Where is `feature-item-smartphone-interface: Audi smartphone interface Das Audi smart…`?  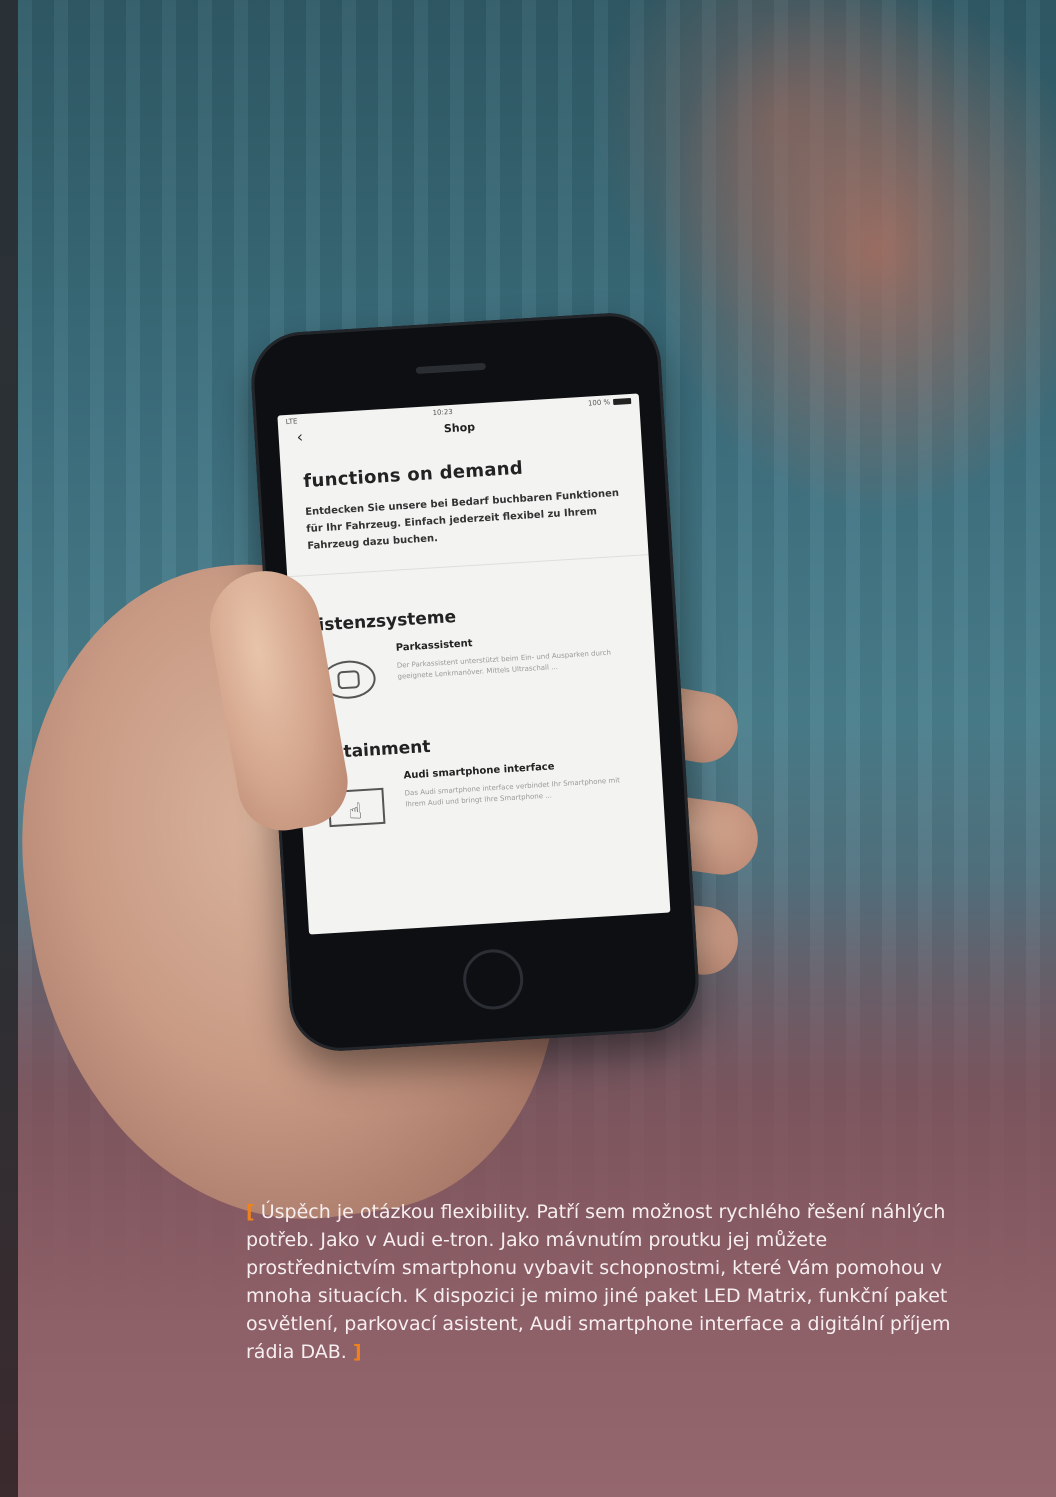 feature-item-smartphone-interface: Audi smartphone interface Das Audi smart… is located at coordinates (482, 801).